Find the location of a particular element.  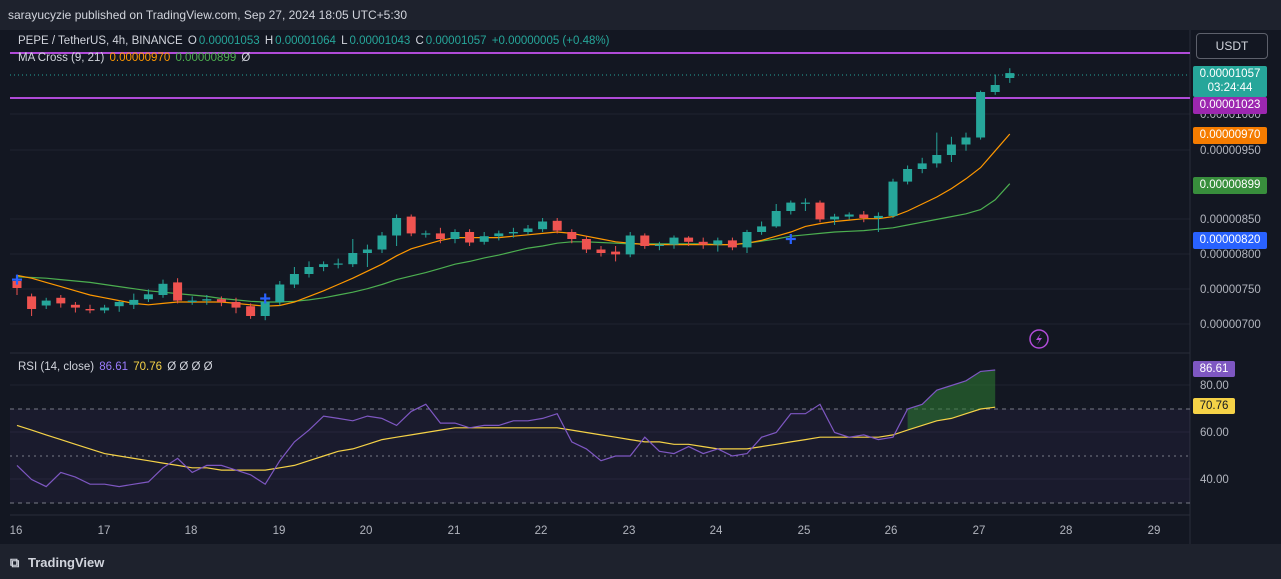

time-label: 25 is located at coordinates (804, 531).